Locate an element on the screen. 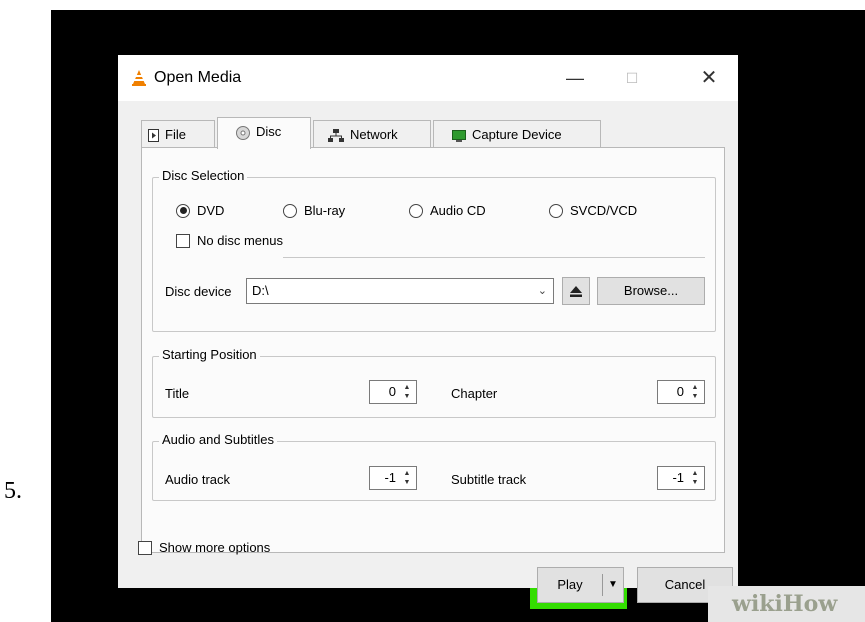 This screenshot has height=622, width=865. radio-audio-cd: Audio CD is located at coordinates (447, 210).